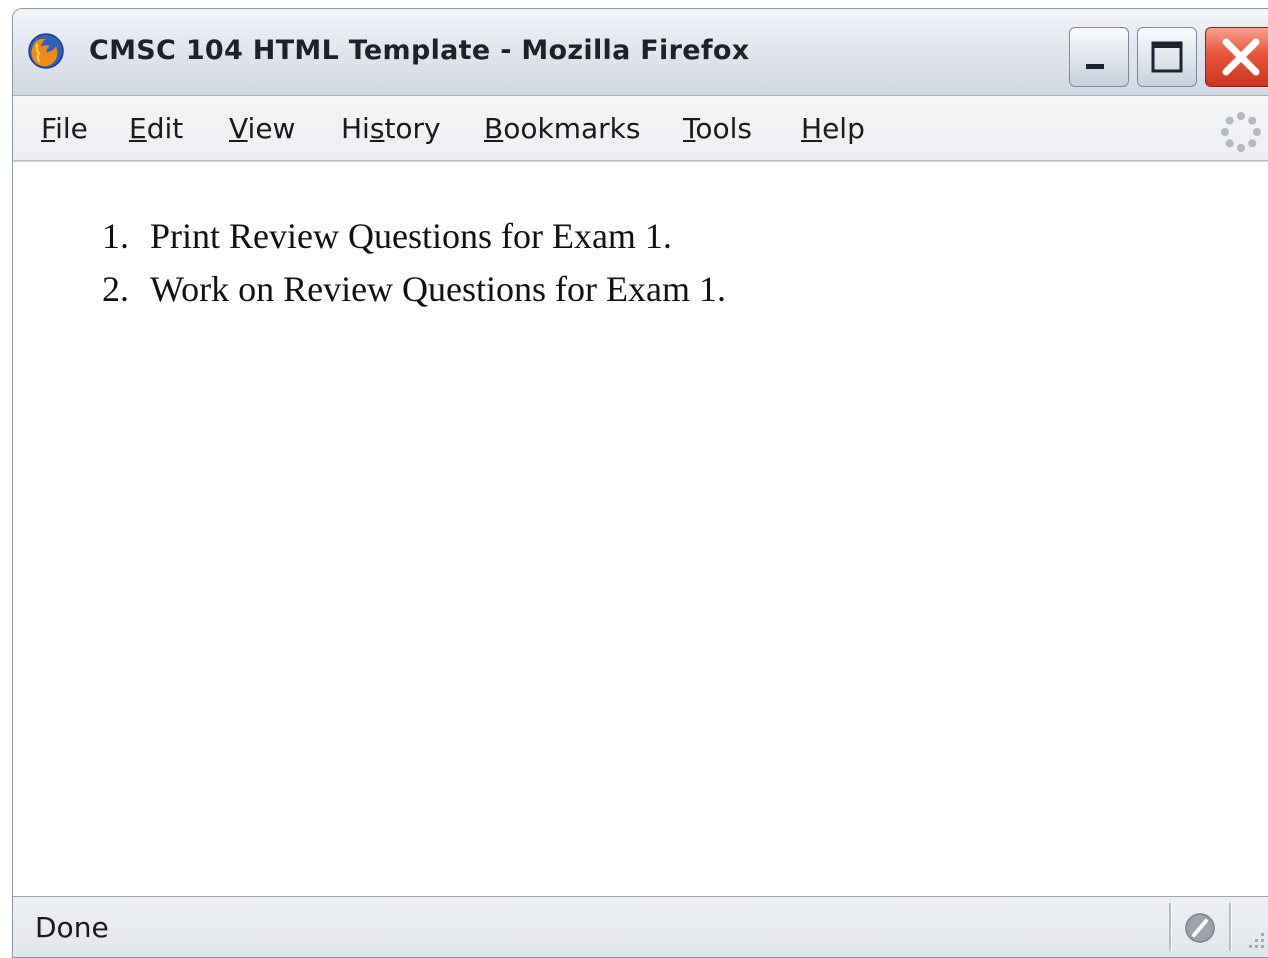 The image size is (1268, 958). What do you see at coordinates (1241, 132) in the screenshot?
I see `throbber-icon` at bounding box center [1241, 132].